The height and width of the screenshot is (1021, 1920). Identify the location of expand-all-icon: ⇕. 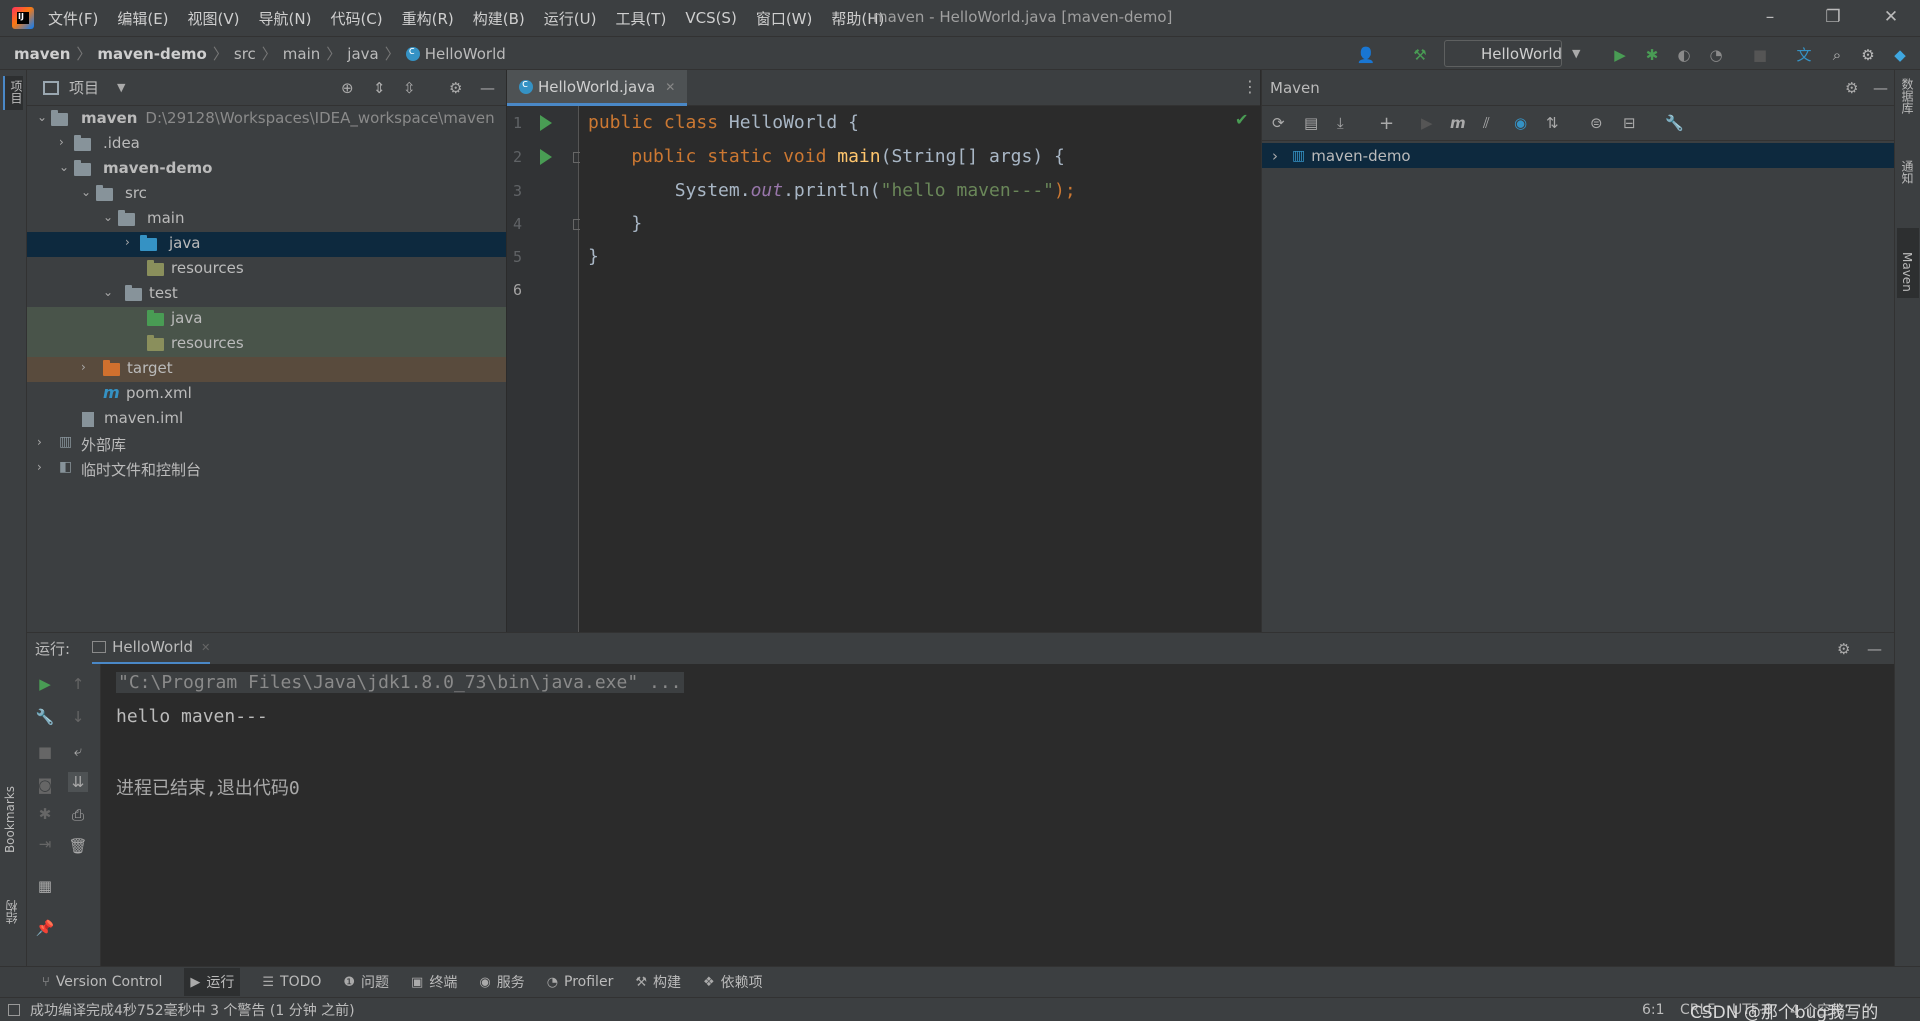
(379, 88).